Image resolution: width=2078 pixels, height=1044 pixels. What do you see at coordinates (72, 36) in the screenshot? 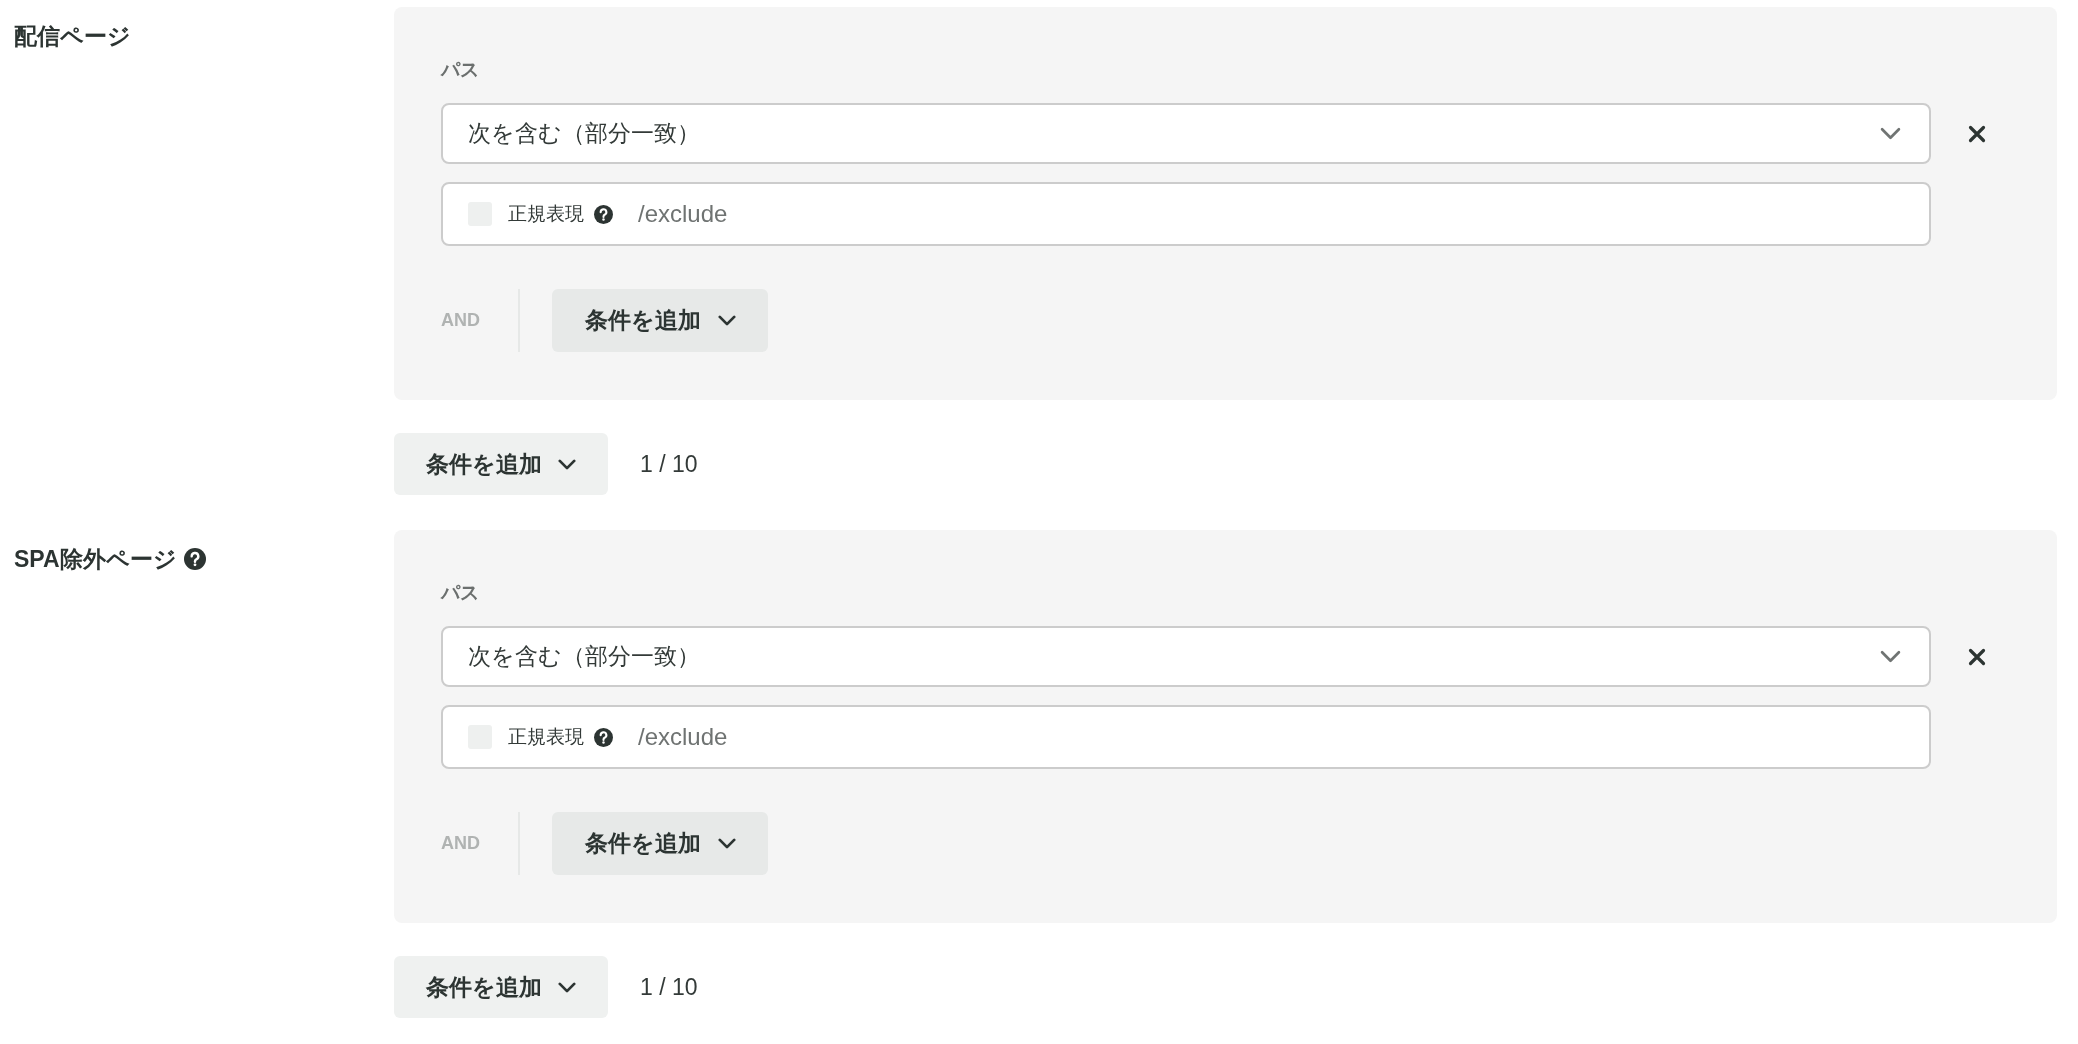
I see `section-label: 配信ページ` at bounding box center [72, 36].